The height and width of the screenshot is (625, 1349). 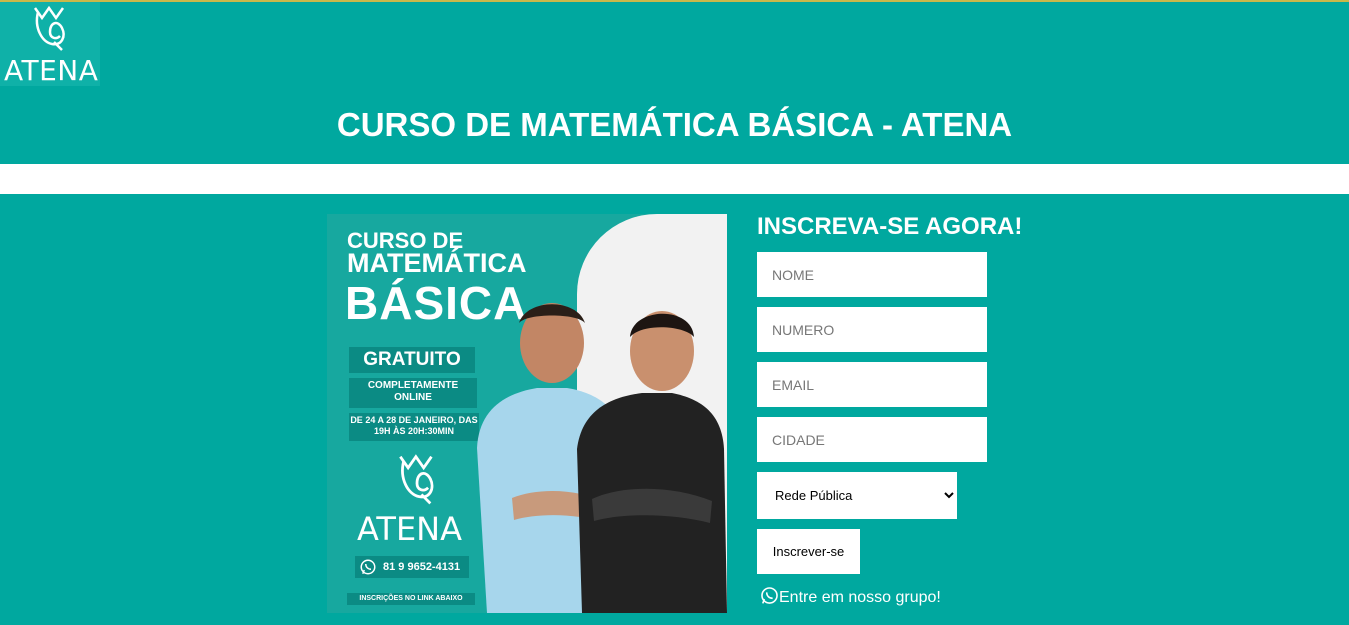 What do you see at coordinates (872, 274) in the screenshot?
I see `nome-input` at bounding box center [872, 274].